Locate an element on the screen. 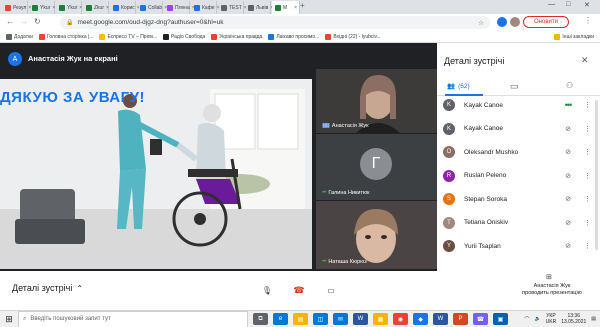 This screenshot has height=327, width=600. participant-row: K Kayak Canoe ⊘ ⋮ is located at coordinates (515, 129).